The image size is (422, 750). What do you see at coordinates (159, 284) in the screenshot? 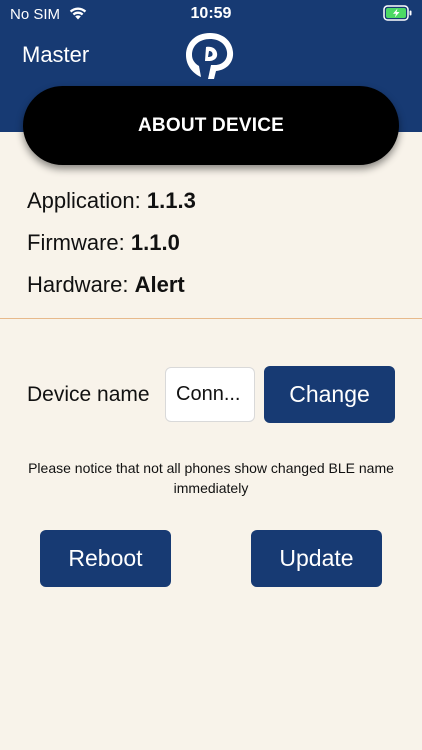
I see `hardware-value: Alert` at bounding box center [159, 284].